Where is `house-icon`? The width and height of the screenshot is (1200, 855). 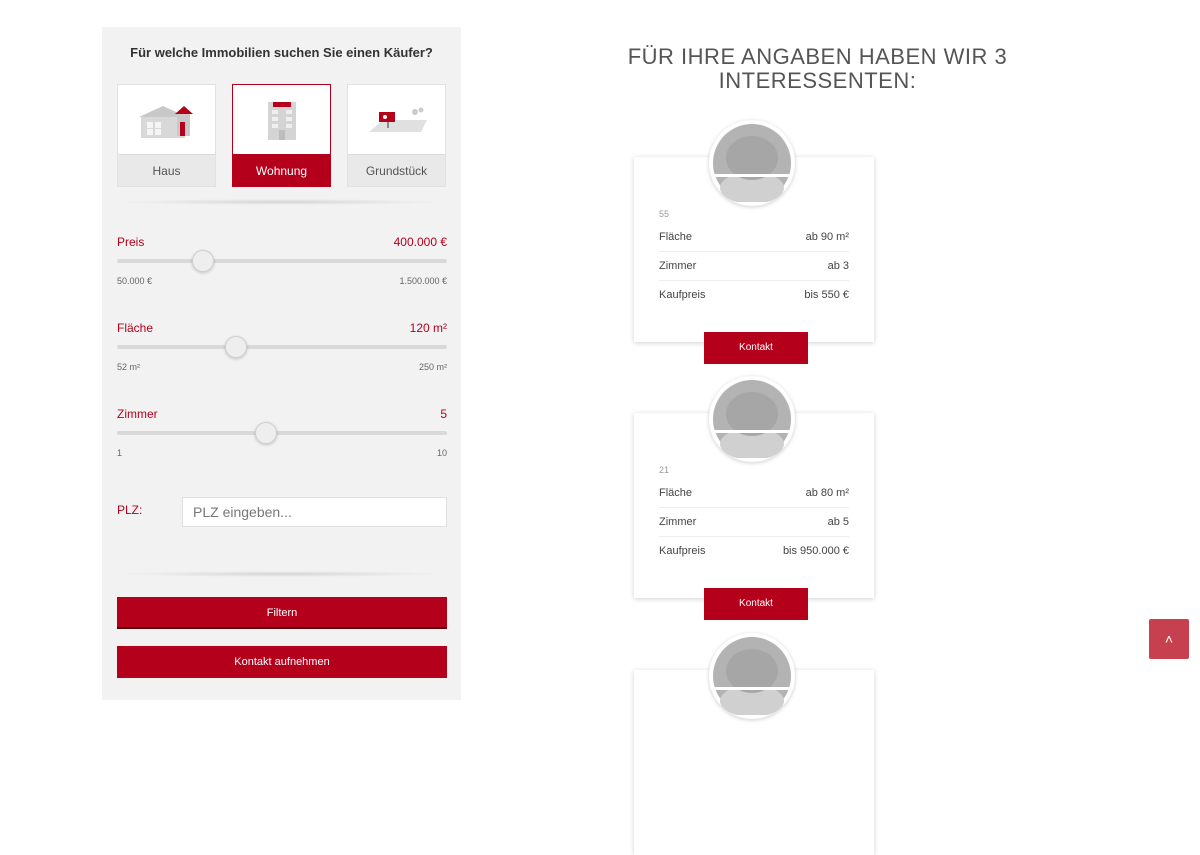
house-icon is located at coordinates (165, 122).